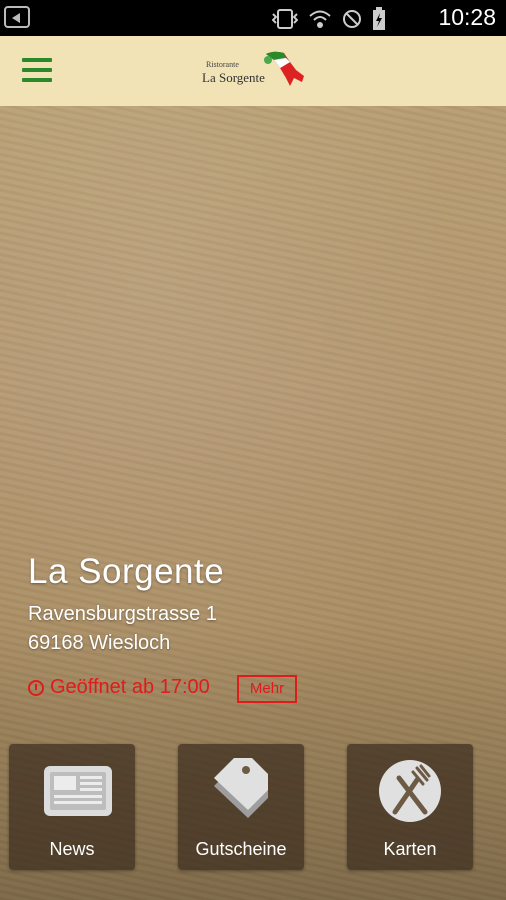 The width and height of the screenshot is (506, 900). Describe the element at coordinates (467, 17) in the screenshot. I see `status-clock: 10:28` at that location.